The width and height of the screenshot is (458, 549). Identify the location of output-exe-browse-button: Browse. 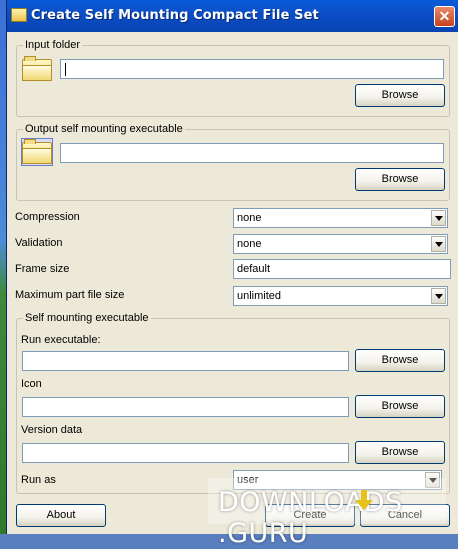
(400, 179).